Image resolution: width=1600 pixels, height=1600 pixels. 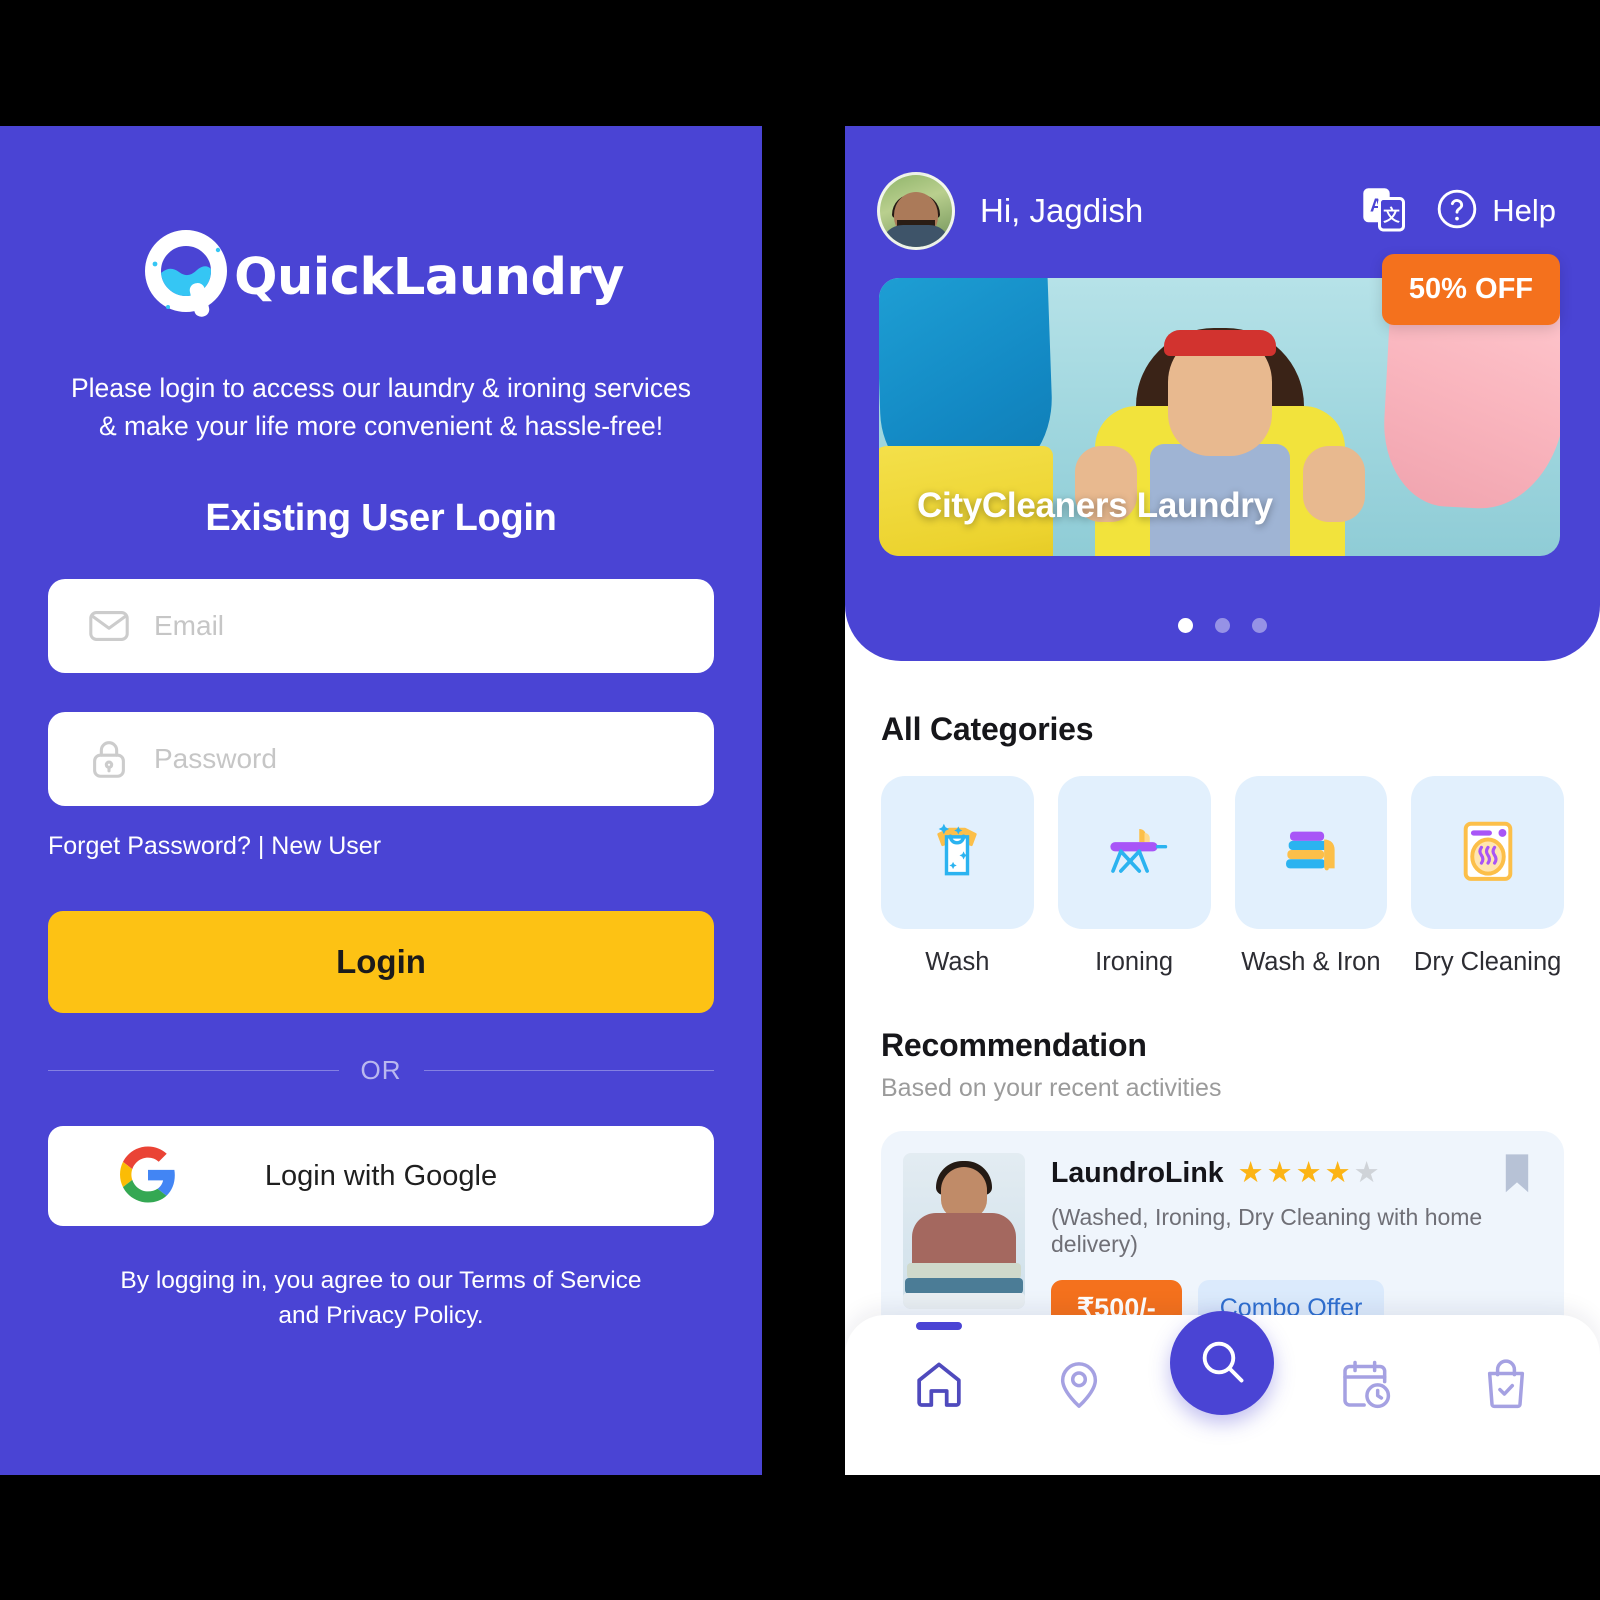 I want to click on password-field-wrapper, so click(x=381, y=759).